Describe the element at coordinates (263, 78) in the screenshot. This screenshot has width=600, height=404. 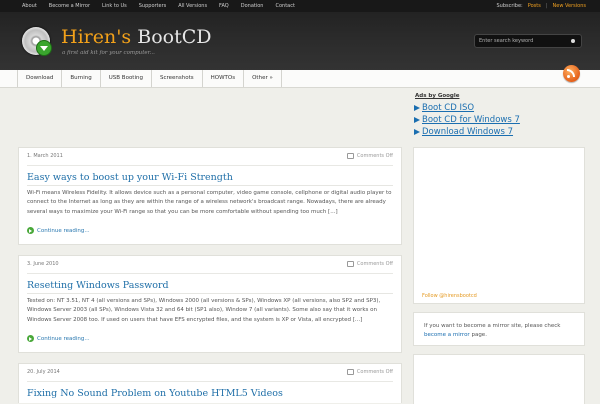
I see `nav-other: Other »` at that location.